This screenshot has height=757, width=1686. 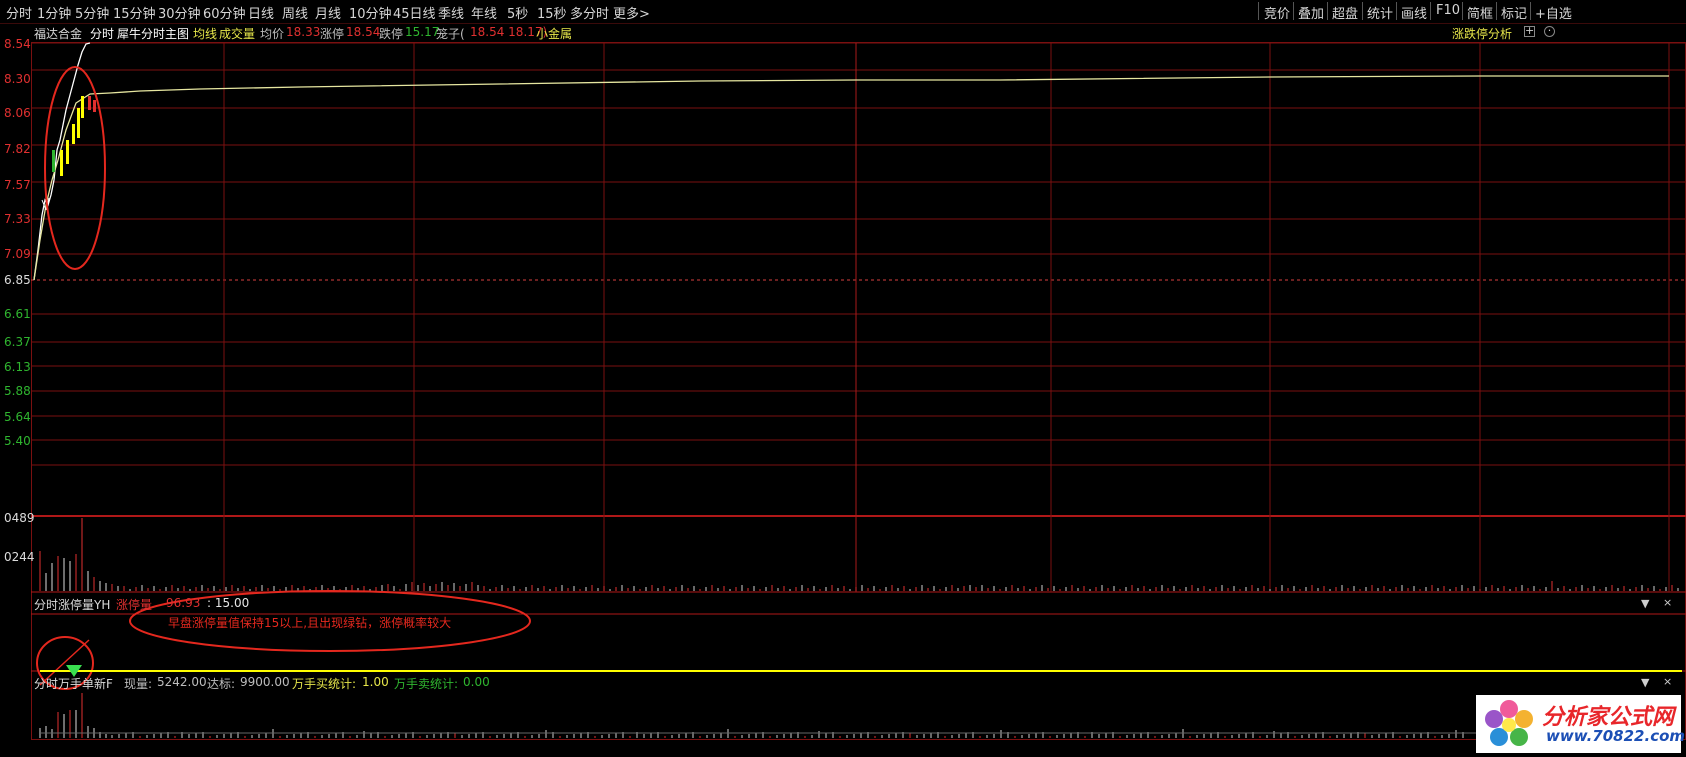 I want to click on panel3-now-label: 现量:, so click(x=138, y=684).